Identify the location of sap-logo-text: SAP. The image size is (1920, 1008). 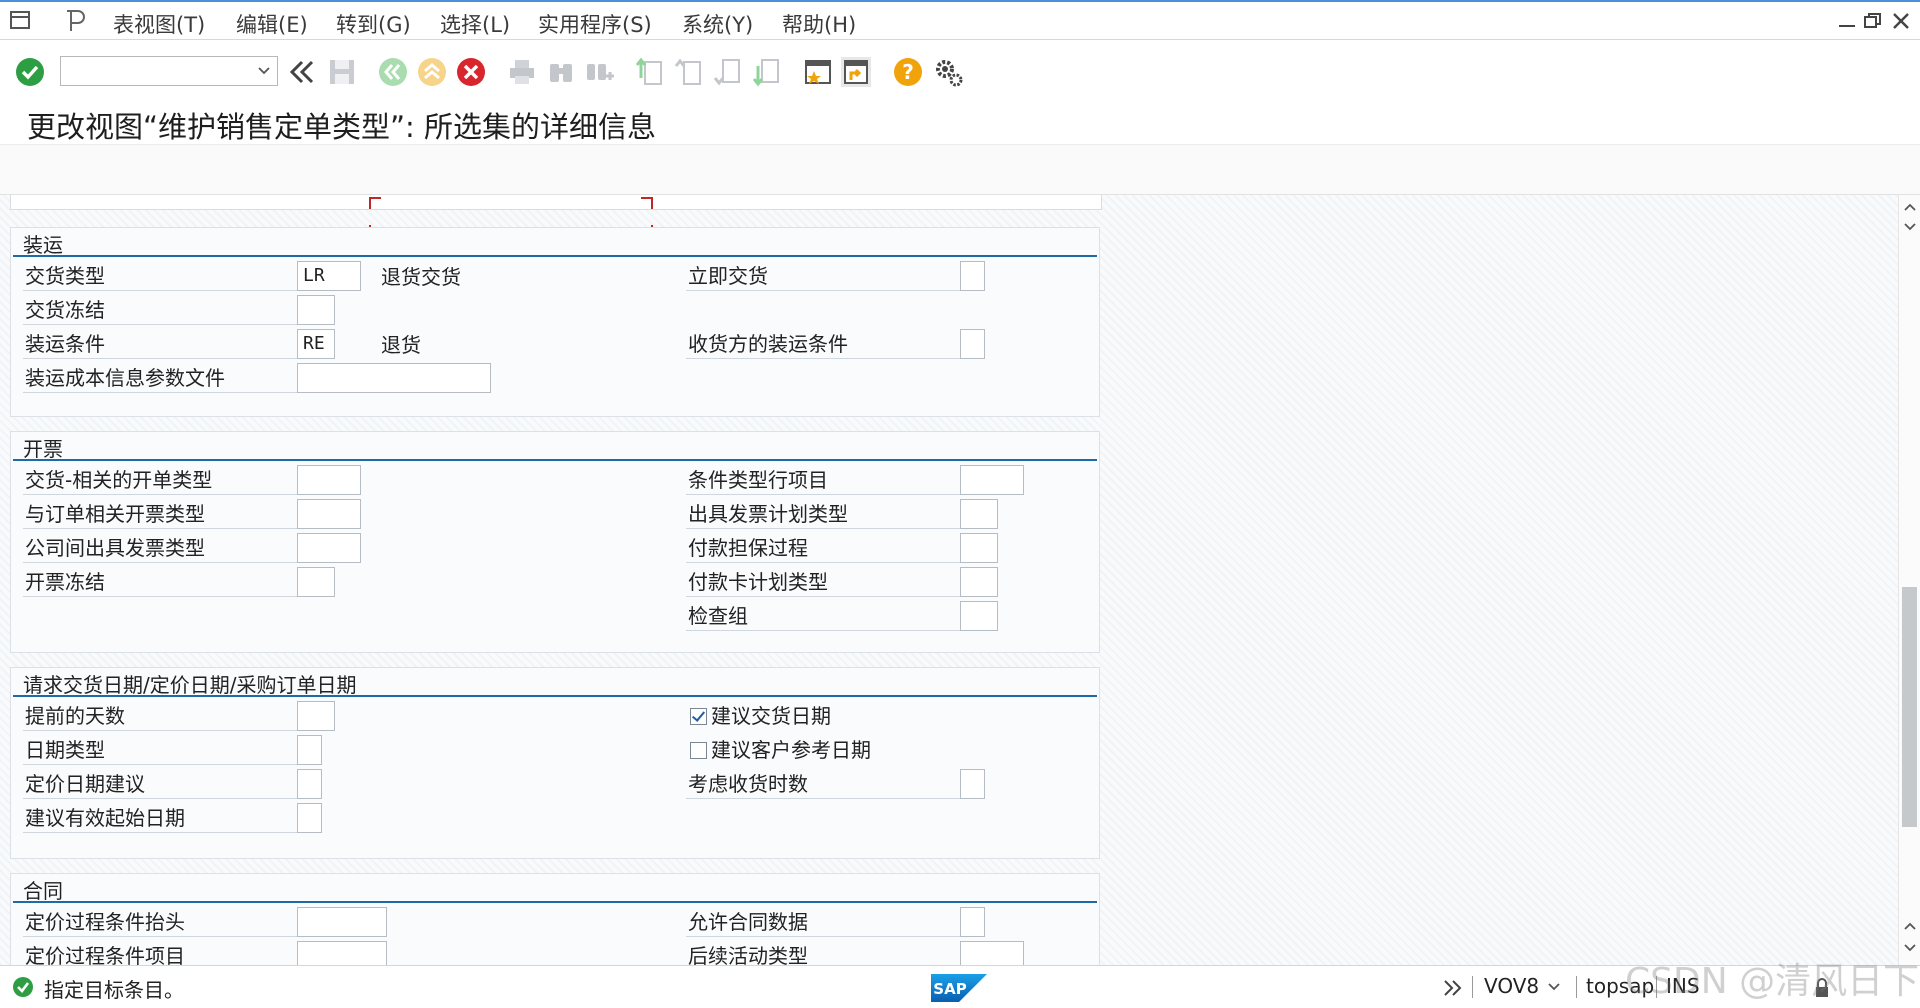
(949, 989).